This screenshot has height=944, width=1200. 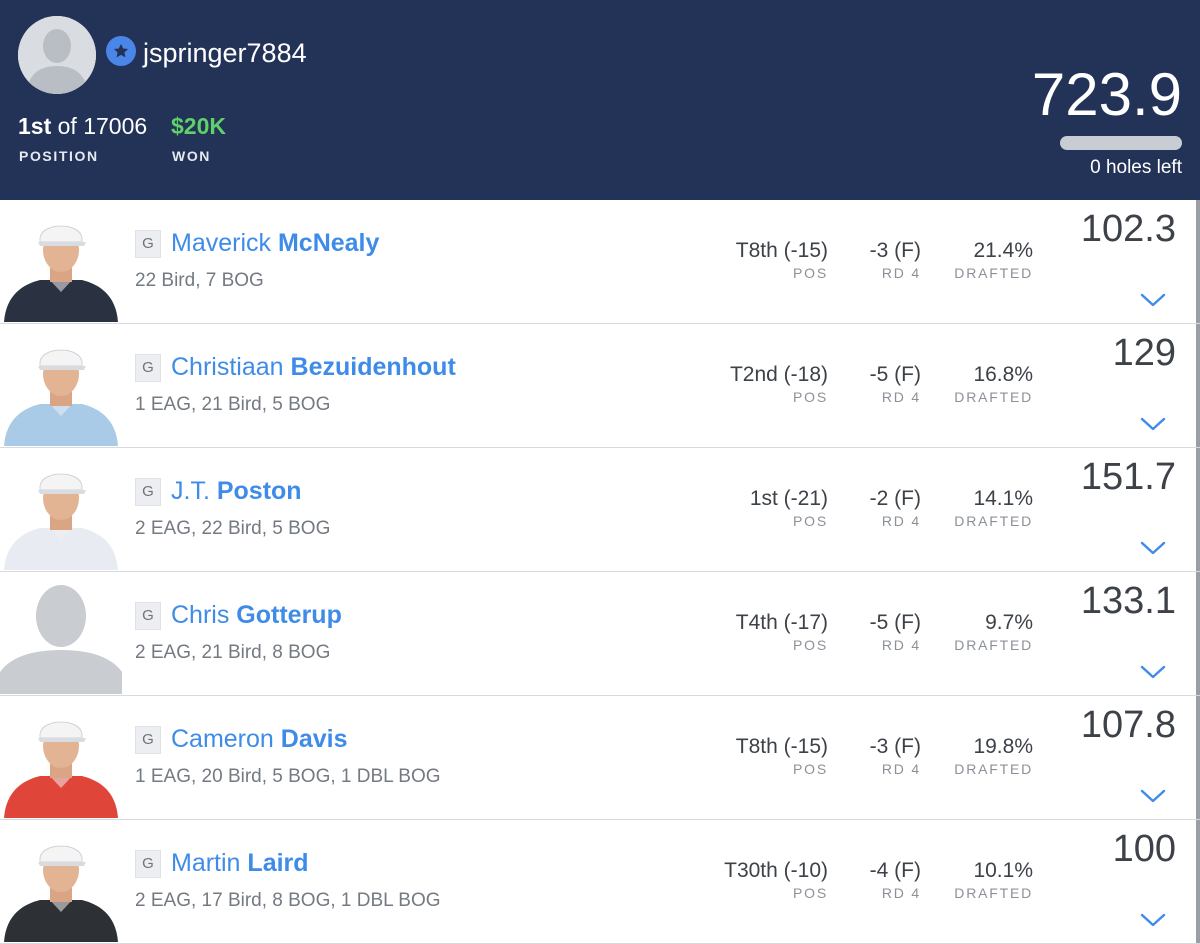 I want to click on tournament-position: 1st (-21) POS, so click(x=789, y=507).